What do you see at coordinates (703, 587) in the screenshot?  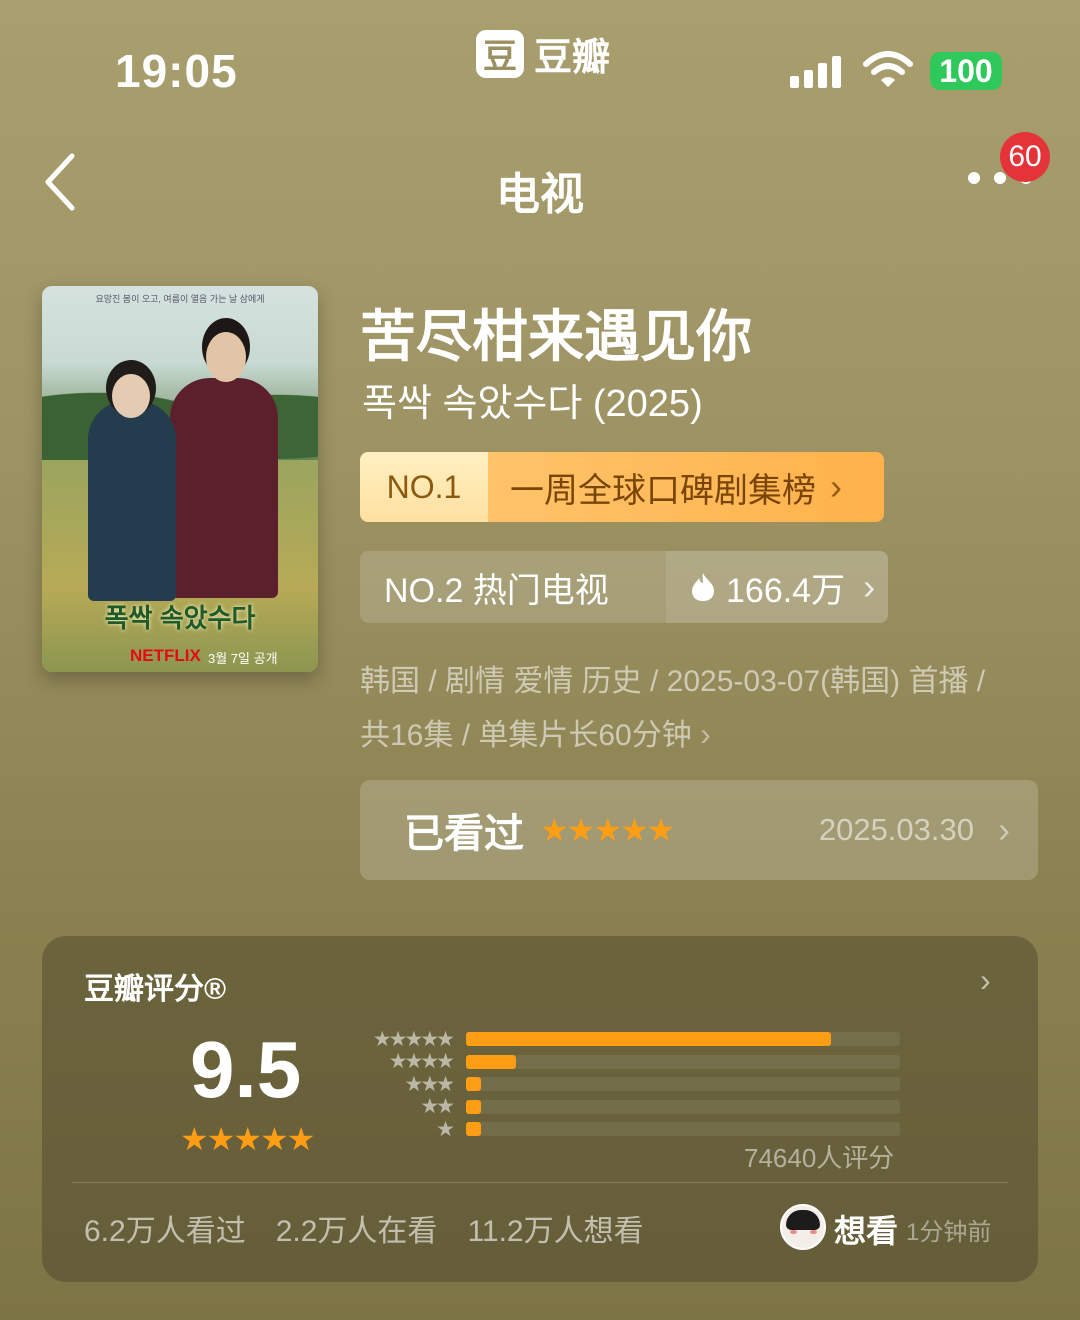 I see `flame-icon` at bounding box center [703, 587].